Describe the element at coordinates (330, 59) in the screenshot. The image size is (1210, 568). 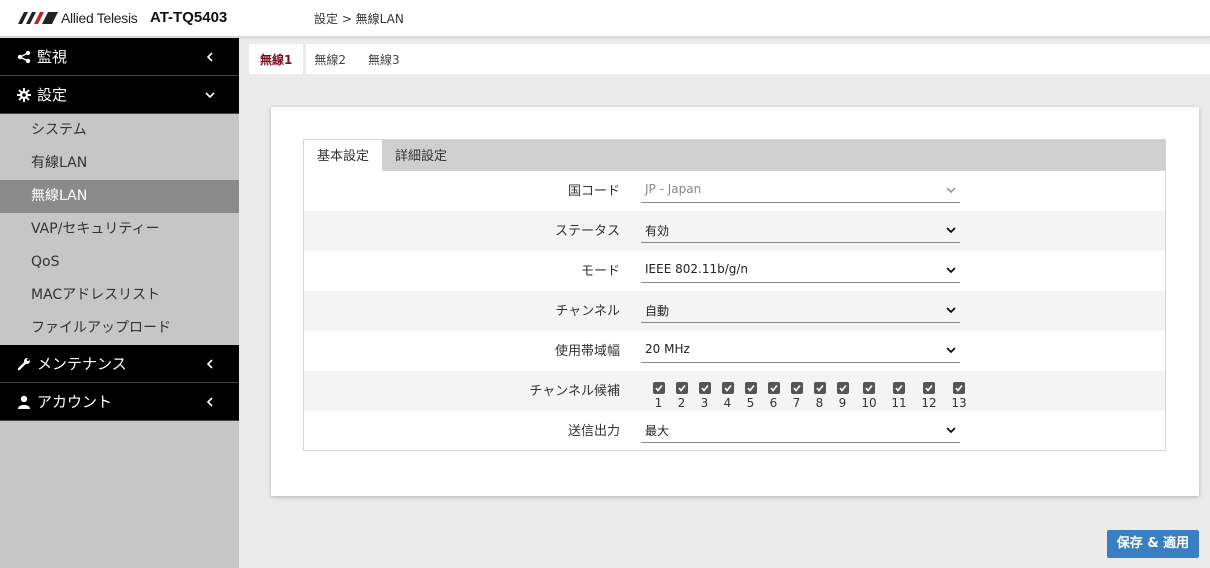
I see `tab-radio-2: 無線2` at that location.